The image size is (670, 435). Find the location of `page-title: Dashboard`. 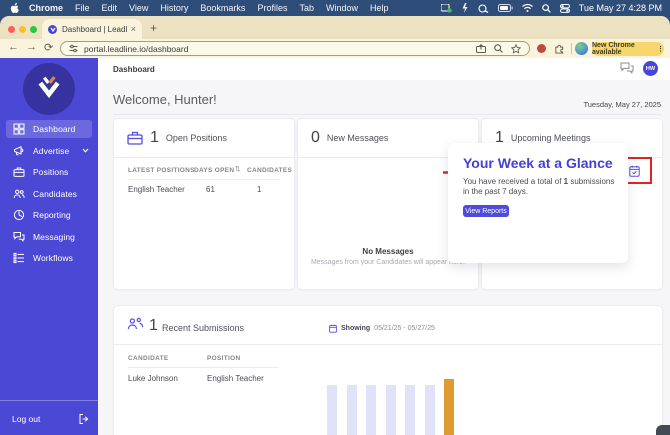

page-title: Dashboard is located at coordinates (134, 69).